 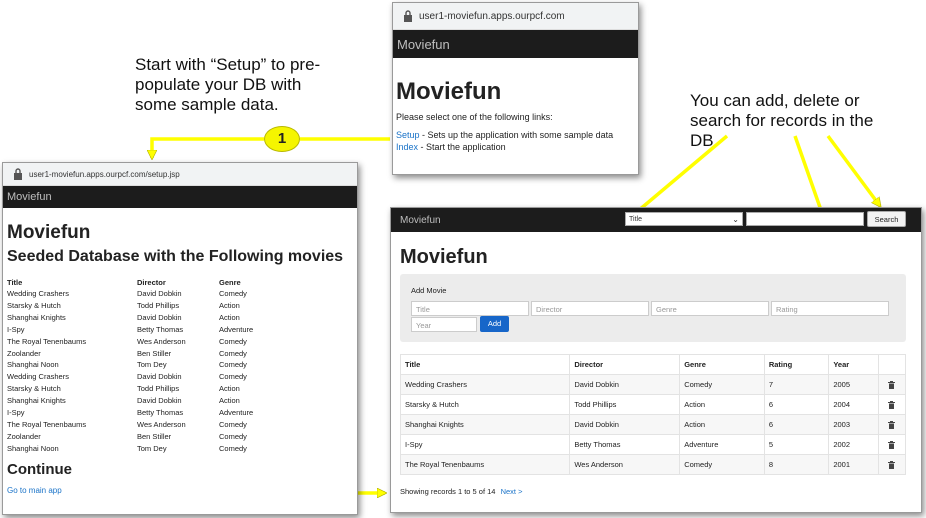 I want to click on callout-line: You can add, delete or, so click(x=775, y=100).